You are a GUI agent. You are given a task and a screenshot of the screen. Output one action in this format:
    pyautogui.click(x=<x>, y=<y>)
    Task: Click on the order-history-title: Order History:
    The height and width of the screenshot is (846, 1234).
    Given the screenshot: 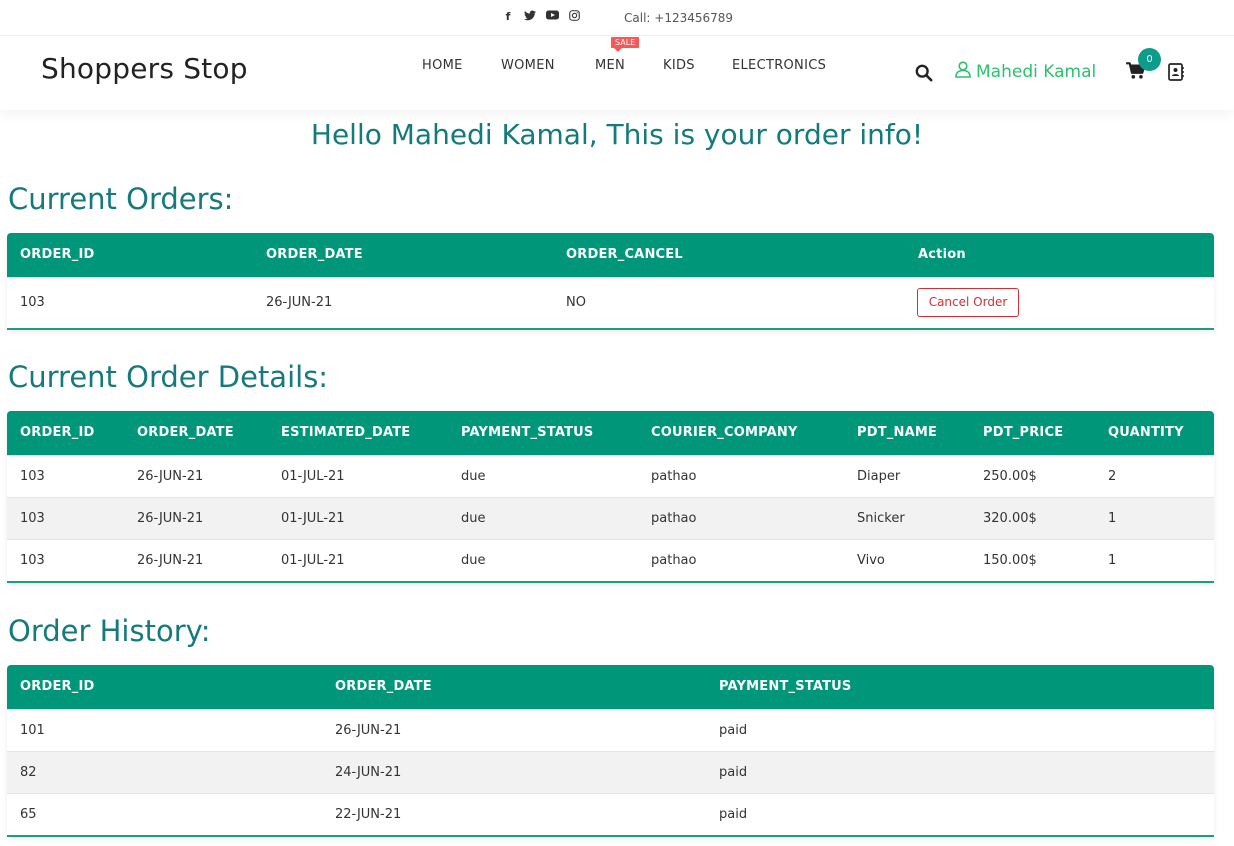 What is the action you would take?
    pyautogui.click(x=109, y=631)
    